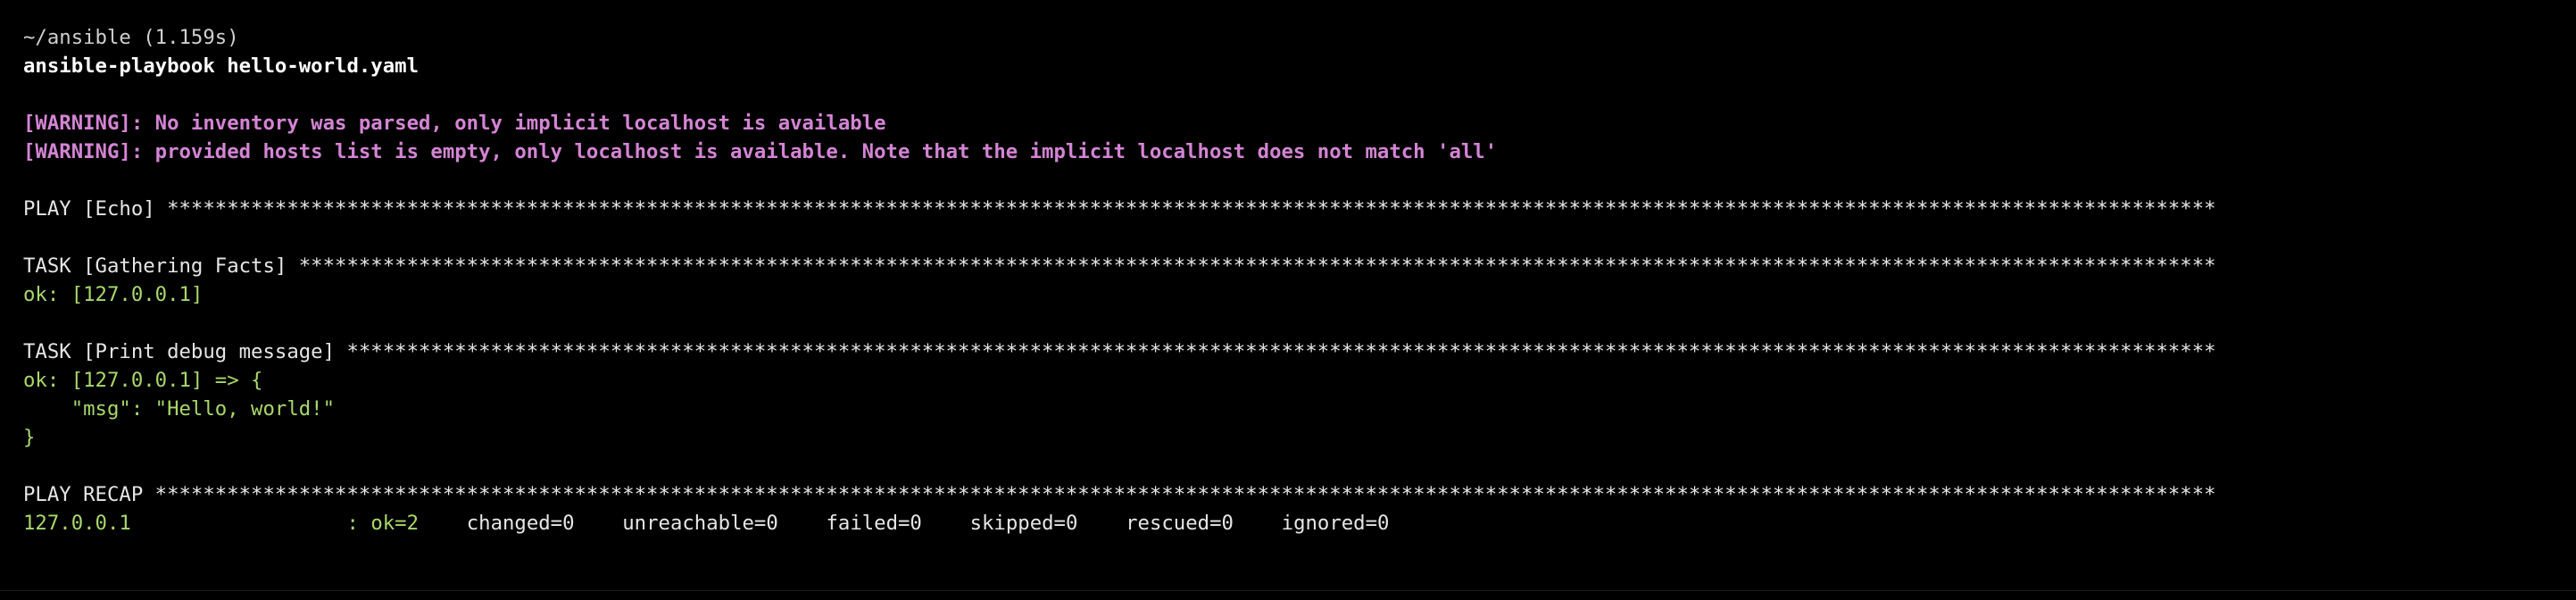 This screenshot has height=600, width=2576. I want to click on recap-ignored-count: ignored=0, so click(1335, 524).